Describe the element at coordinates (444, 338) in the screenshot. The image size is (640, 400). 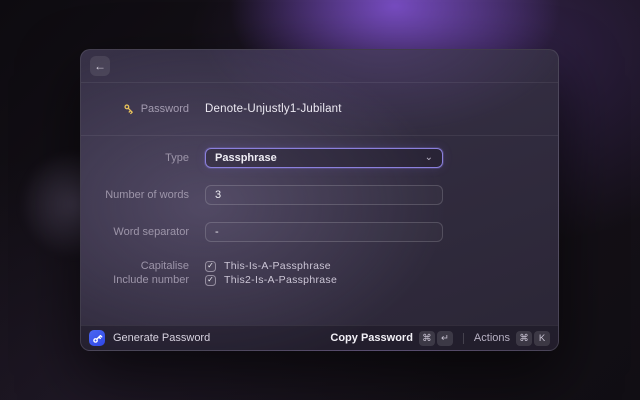
I see `return-key: ↵` at that location.